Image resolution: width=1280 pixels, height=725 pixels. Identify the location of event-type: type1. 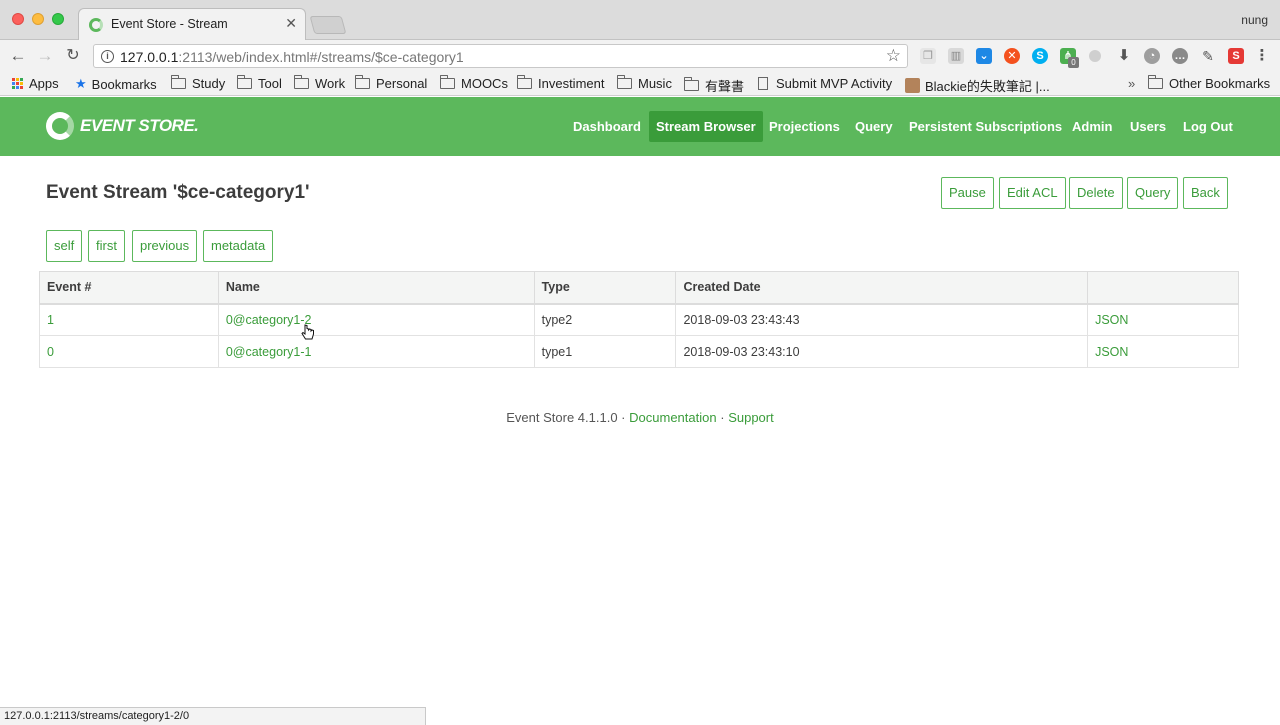
(605, 351).